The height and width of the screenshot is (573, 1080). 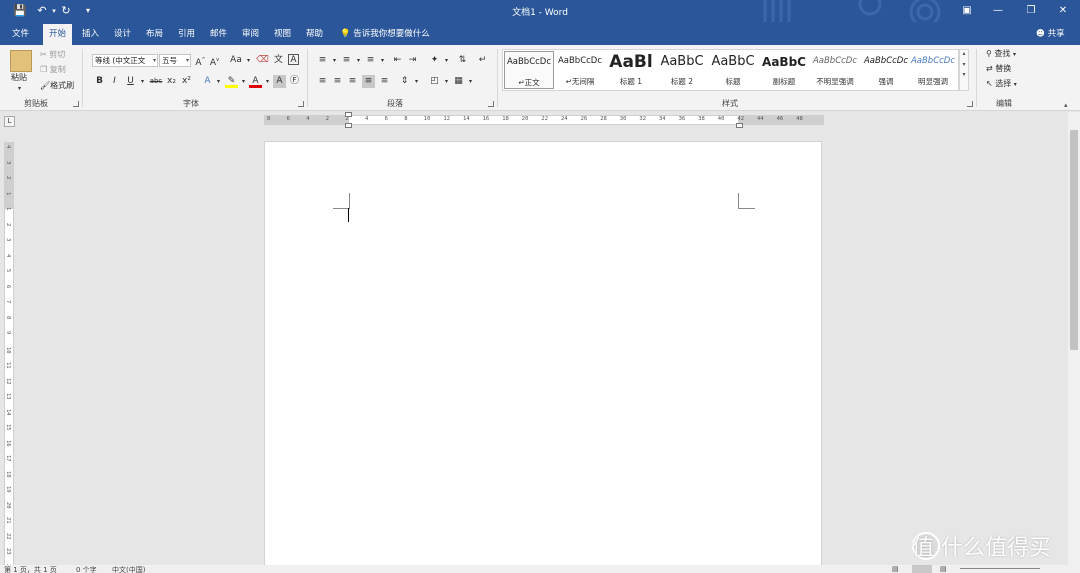 I want to click on web-layout-icon: ▤, so click(x=943, y=569).